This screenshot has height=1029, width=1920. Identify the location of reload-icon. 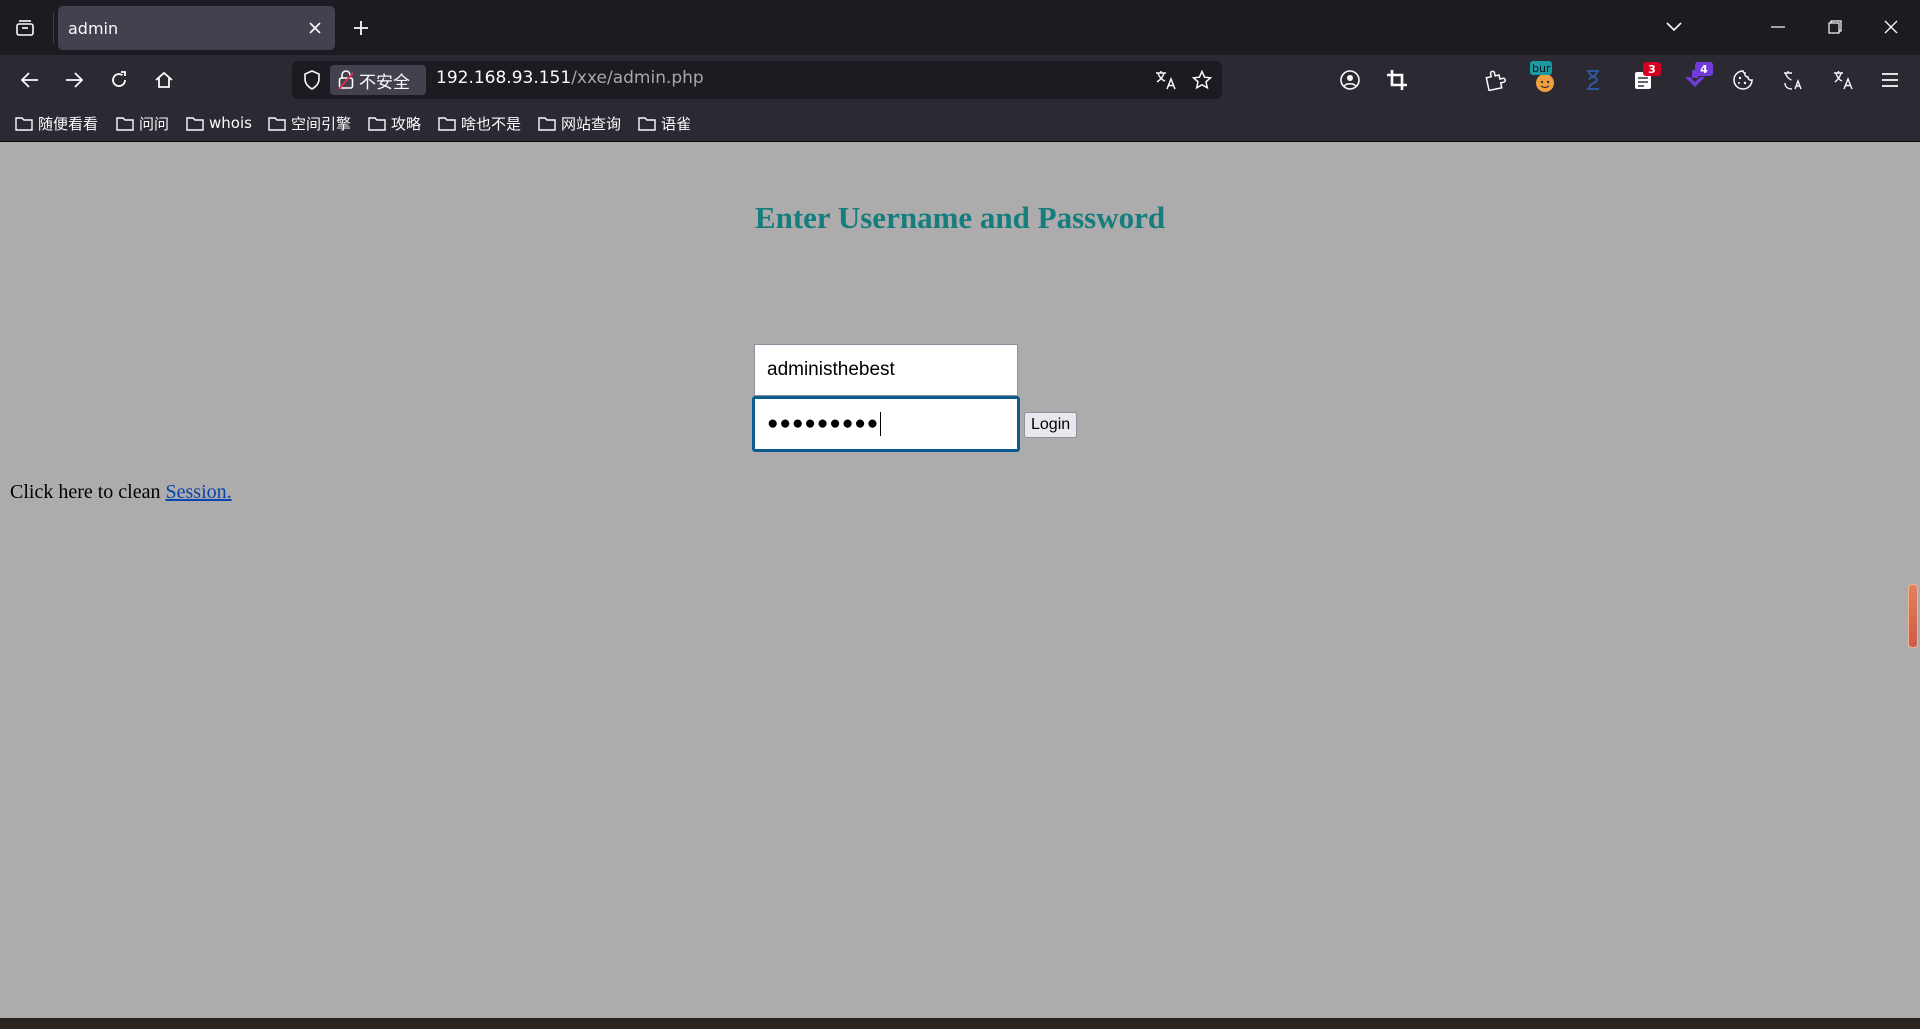
(119, 80).